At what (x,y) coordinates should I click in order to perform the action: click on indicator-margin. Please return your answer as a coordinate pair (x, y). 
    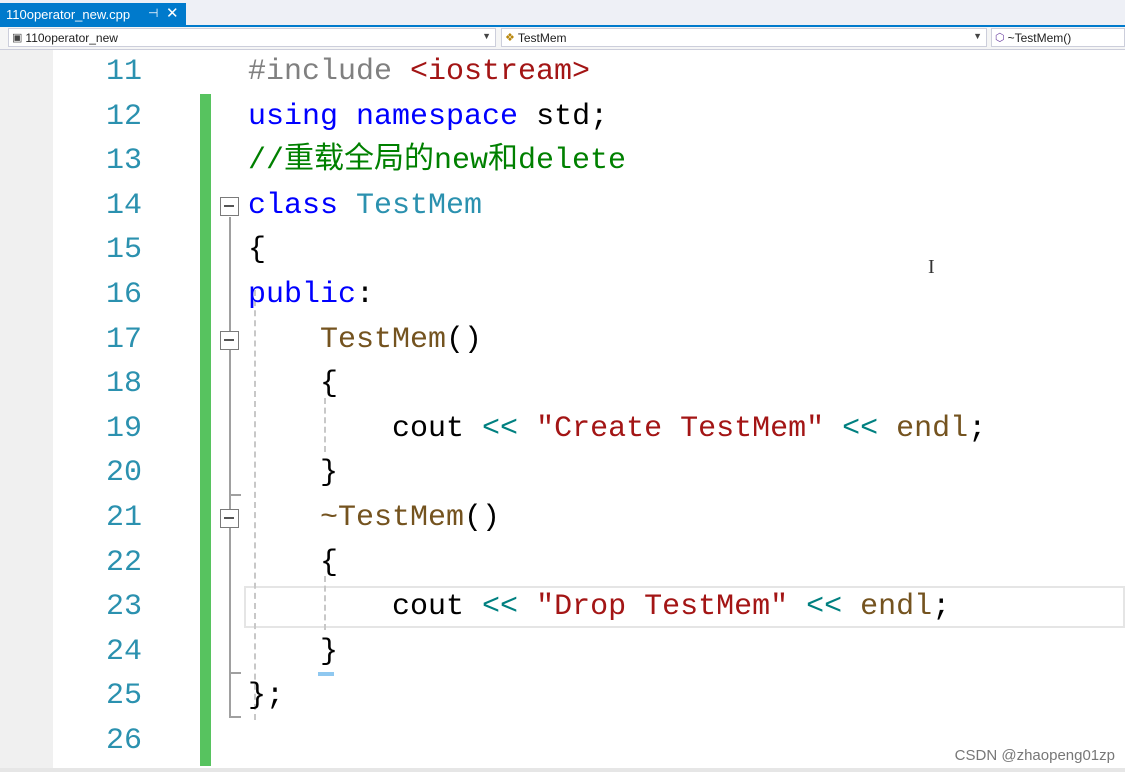
    Looking at the image, I should click on (26, 411).